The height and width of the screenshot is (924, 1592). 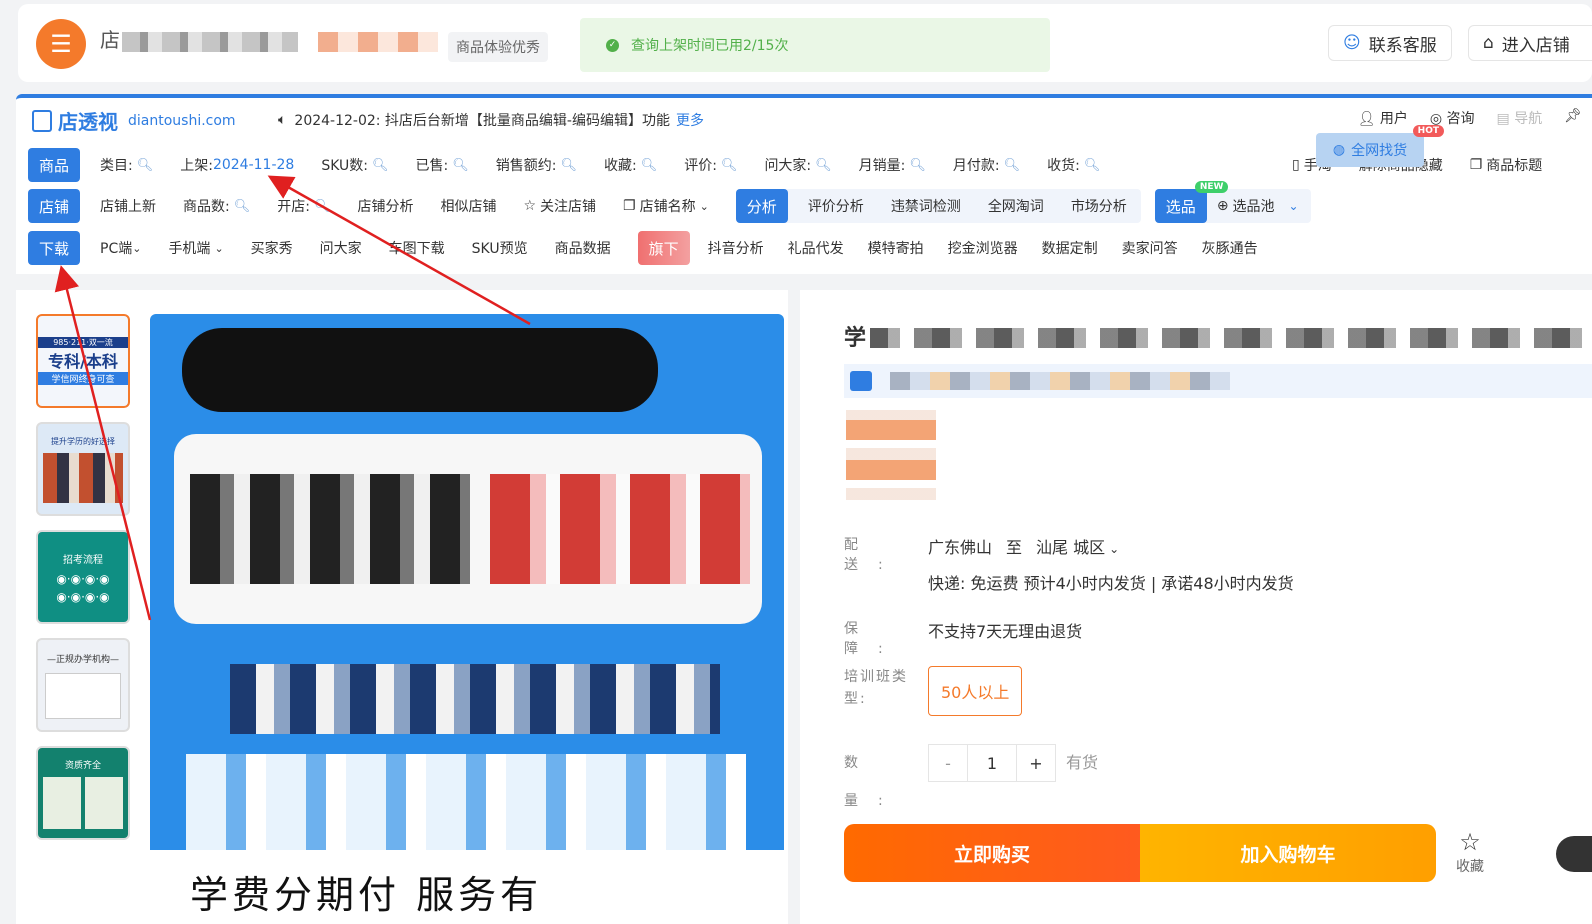 I want to click on data-custom-label: 数据定制, so click(x=1069, y=249).